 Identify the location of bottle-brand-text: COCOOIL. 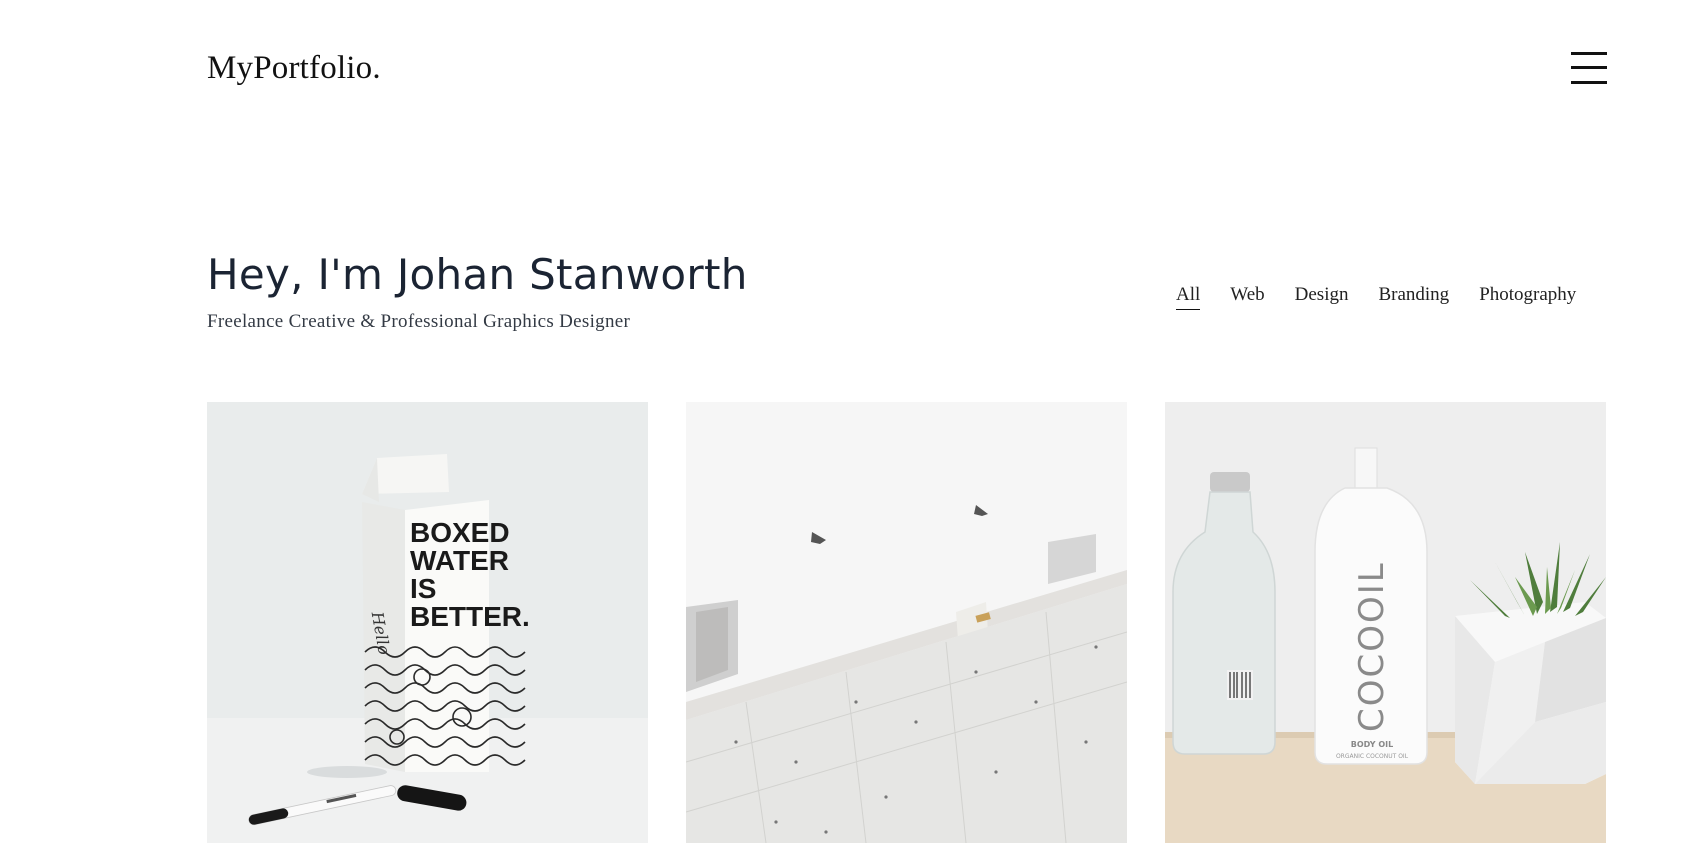
(1372, 646).